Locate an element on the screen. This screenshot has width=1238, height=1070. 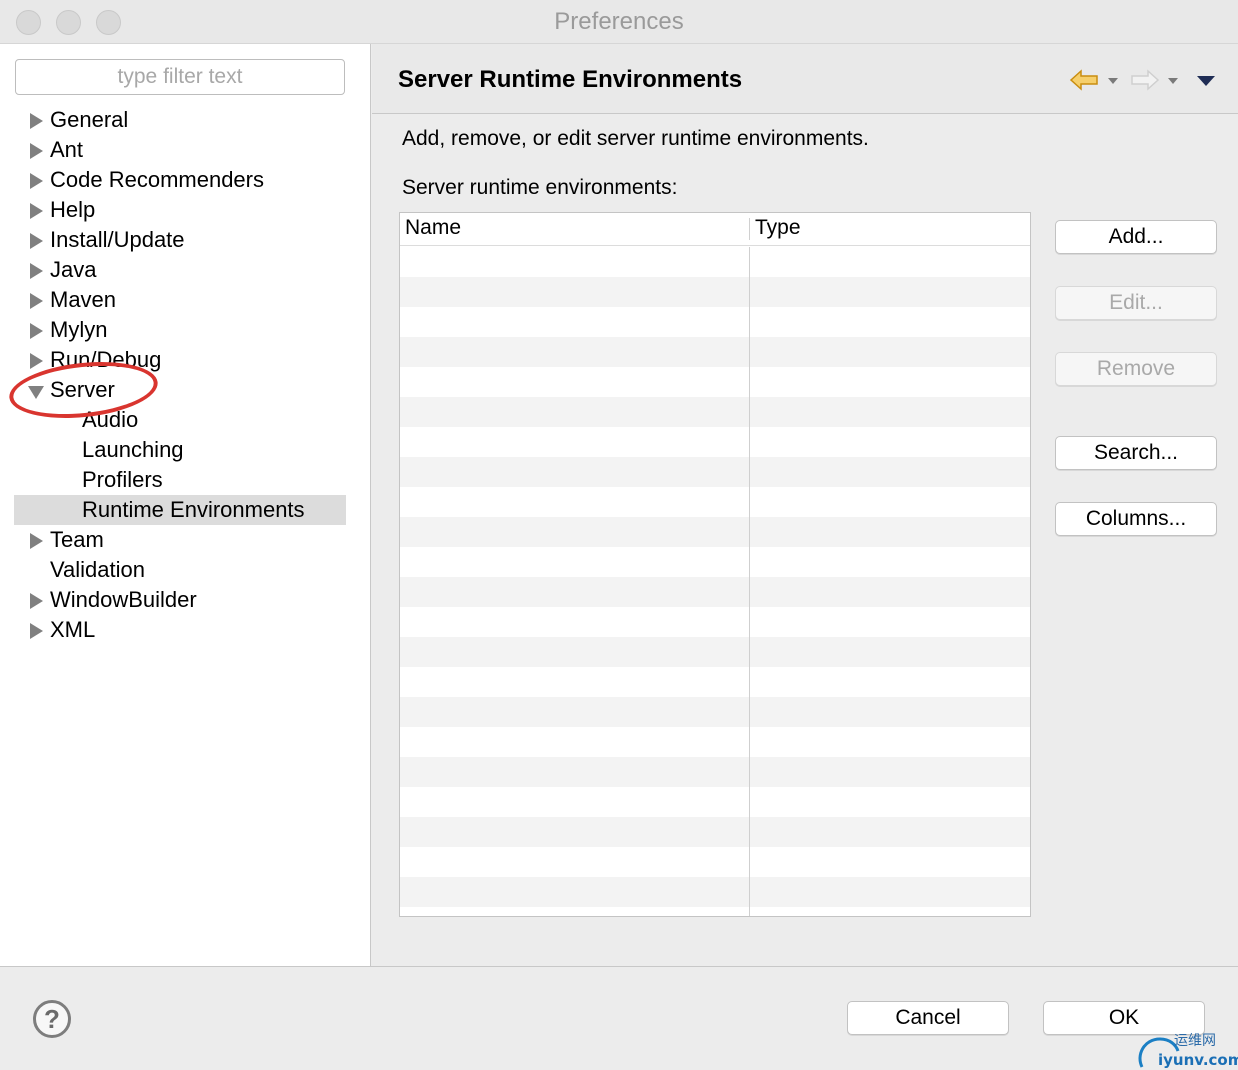
tree-item-label: Ant is located at coordinates (67, 149).